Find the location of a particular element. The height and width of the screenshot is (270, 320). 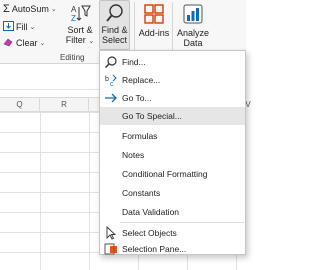

menu-item-label: Notes is located at coordinates (133, 155).